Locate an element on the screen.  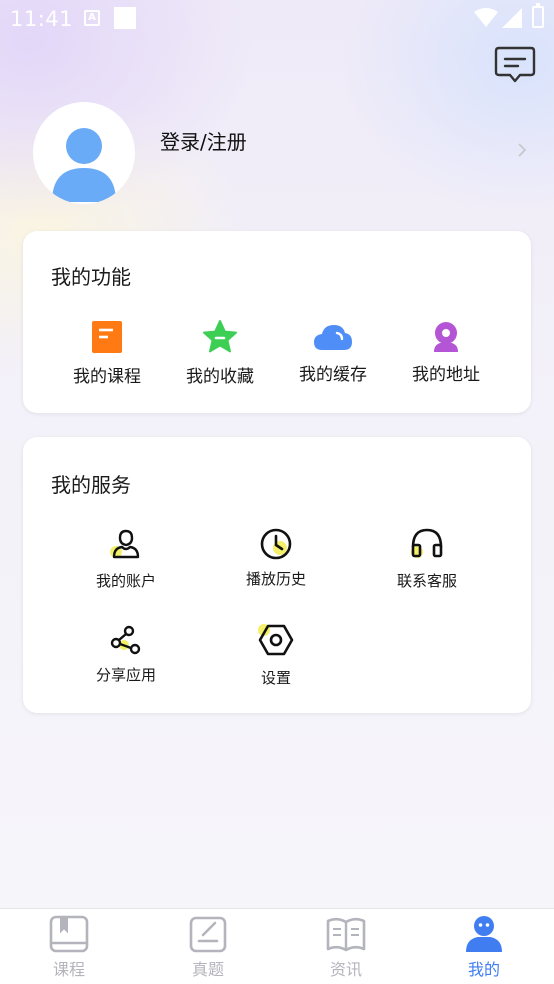
cloud-icon is located at coordinates (333, 337).